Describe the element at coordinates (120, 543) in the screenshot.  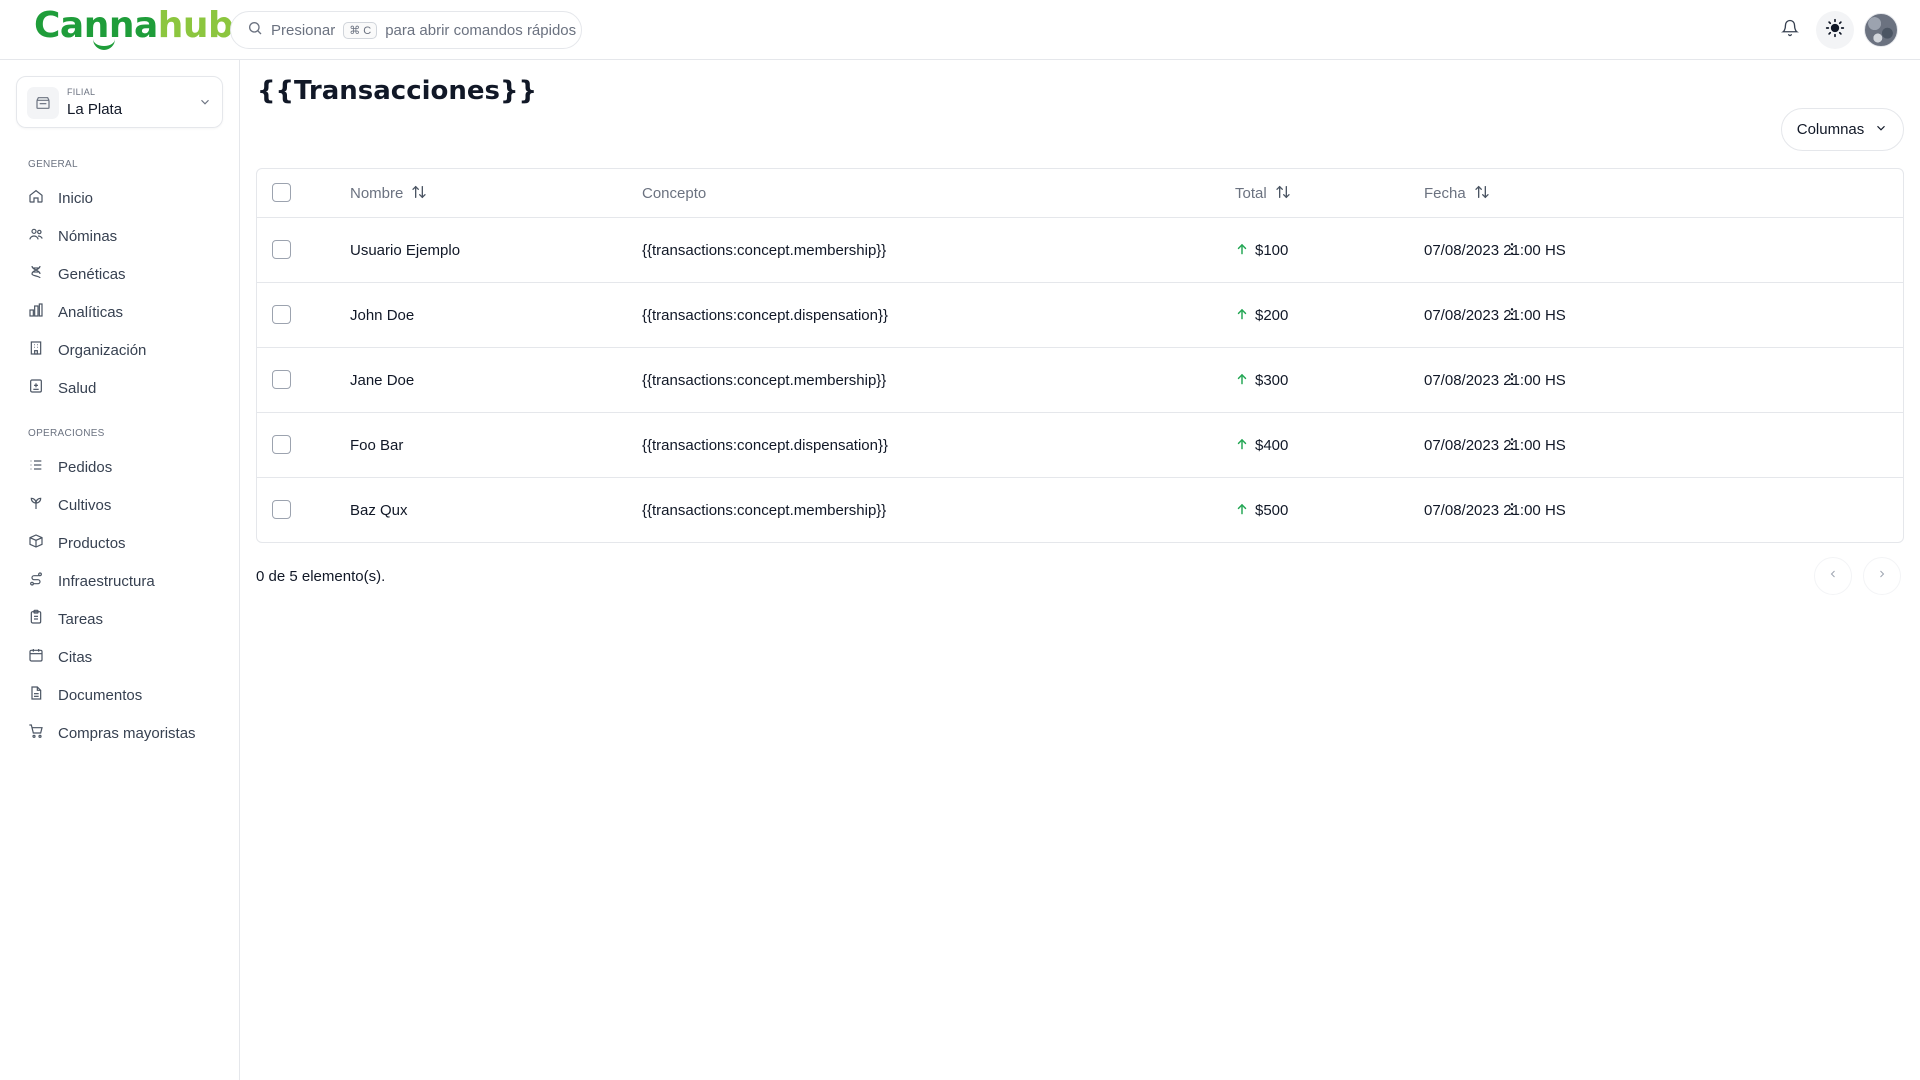
I see `sidebar-item-productos: Productos` at that location.